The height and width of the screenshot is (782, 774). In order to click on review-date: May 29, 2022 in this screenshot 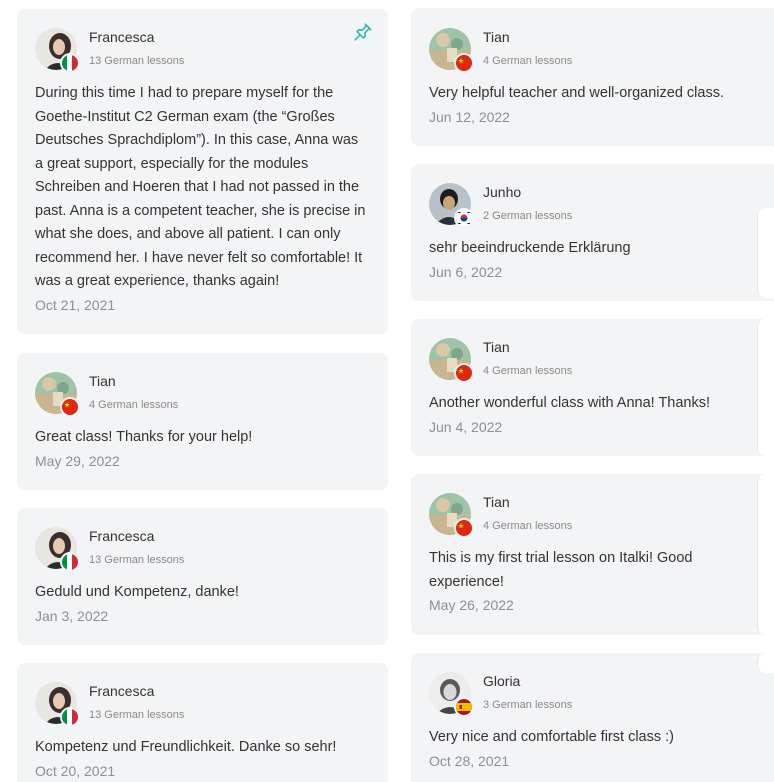, I will do `click(77, 460)`.